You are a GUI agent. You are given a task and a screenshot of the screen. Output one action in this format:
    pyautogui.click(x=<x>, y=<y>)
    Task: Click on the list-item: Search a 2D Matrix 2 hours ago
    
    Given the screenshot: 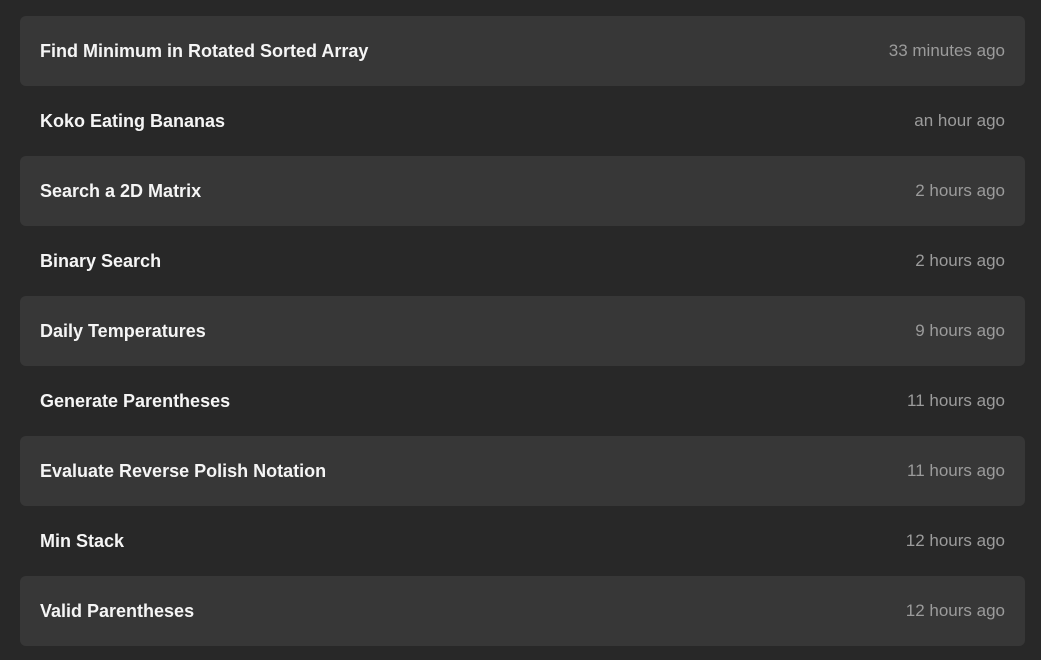 What is the action you would take?
    pyautogui.click(x=522, y=191)
    